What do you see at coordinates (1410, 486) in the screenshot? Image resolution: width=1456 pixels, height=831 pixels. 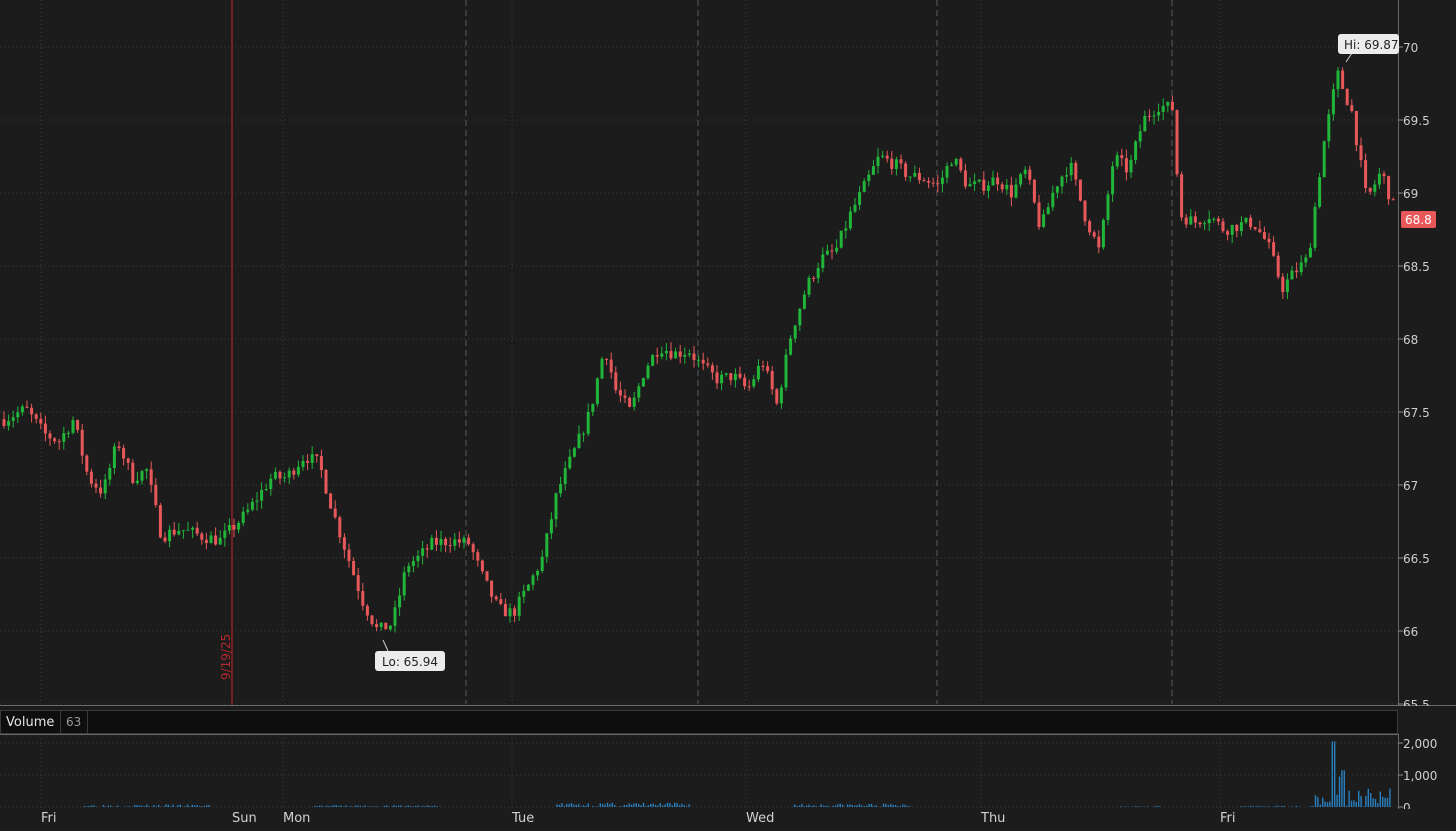 I see `price-tick-label: 67` at bounding box center [1410, 486].